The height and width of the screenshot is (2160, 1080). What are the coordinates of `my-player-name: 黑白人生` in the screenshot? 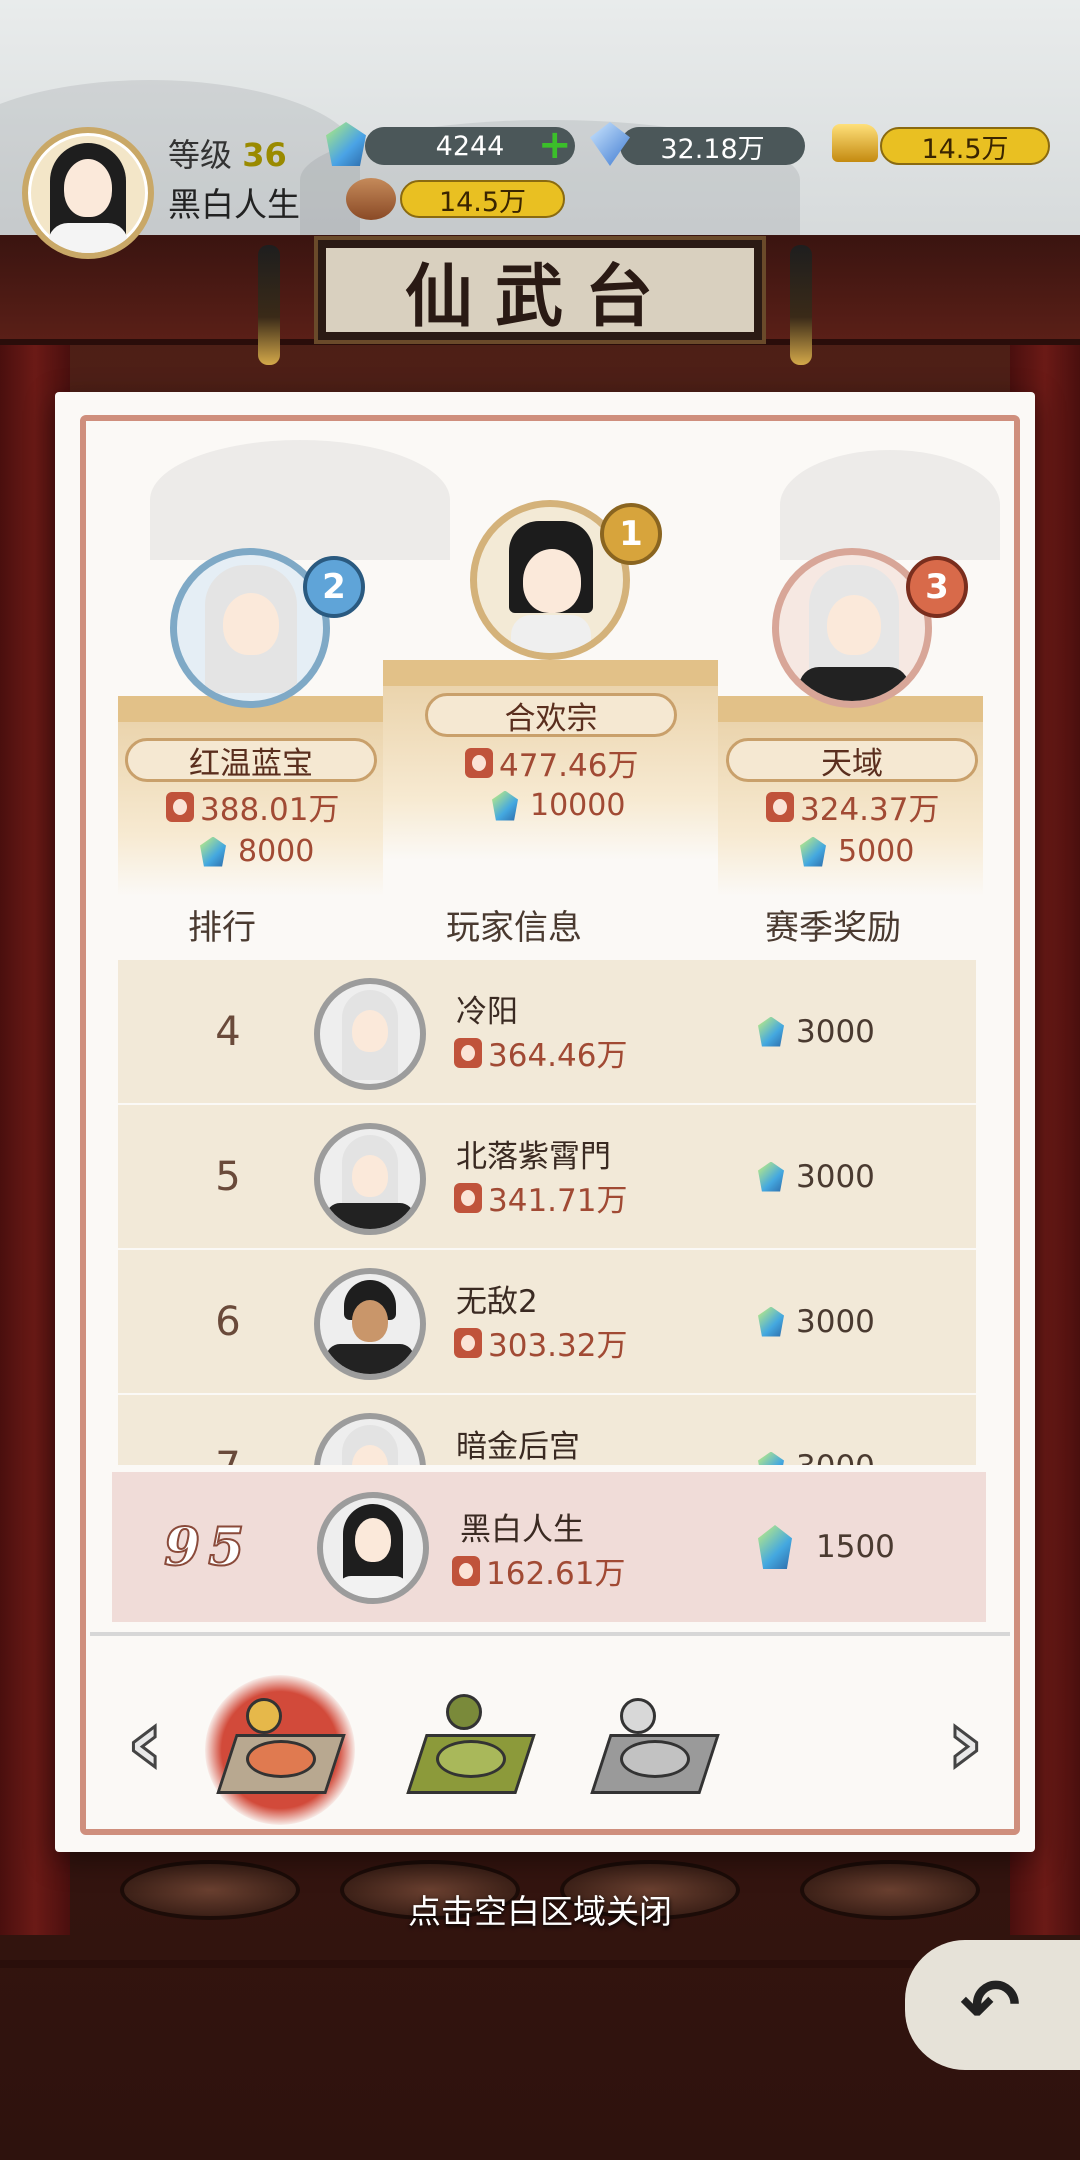 It's located at (522, 1530).